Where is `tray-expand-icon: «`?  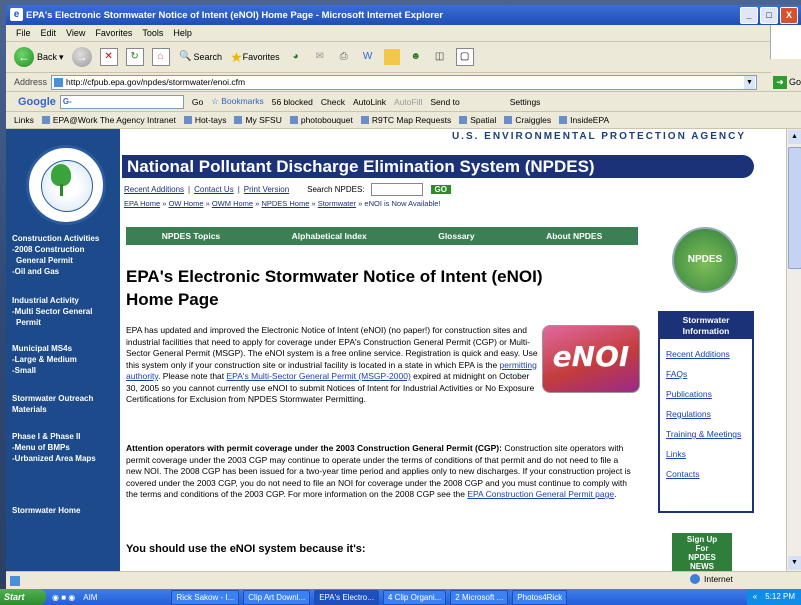 tray-expand-icon: « is located at coordinates (755, 597).